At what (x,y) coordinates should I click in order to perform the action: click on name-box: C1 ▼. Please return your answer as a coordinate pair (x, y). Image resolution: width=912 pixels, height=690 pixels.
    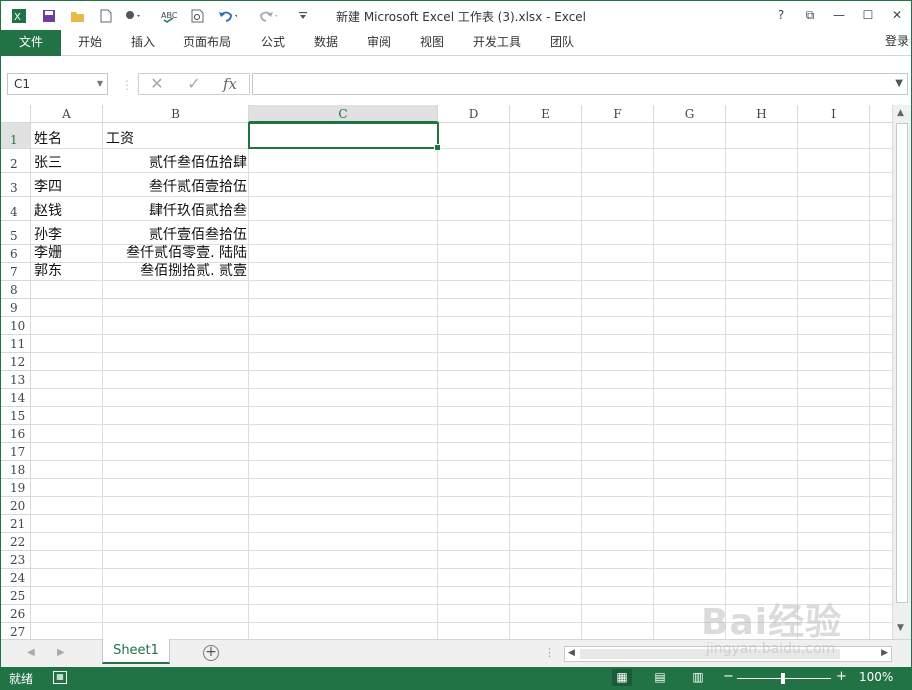
    Looking at the image, I should click on (57, 84).